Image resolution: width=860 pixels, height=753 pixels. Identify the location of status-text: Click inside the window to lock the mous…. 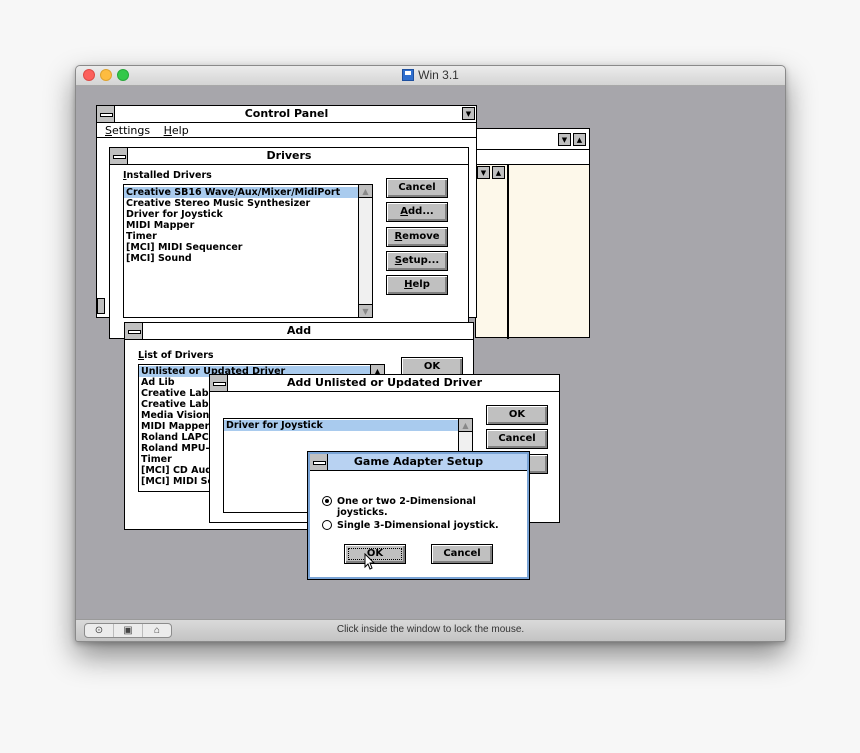
(430, 629).